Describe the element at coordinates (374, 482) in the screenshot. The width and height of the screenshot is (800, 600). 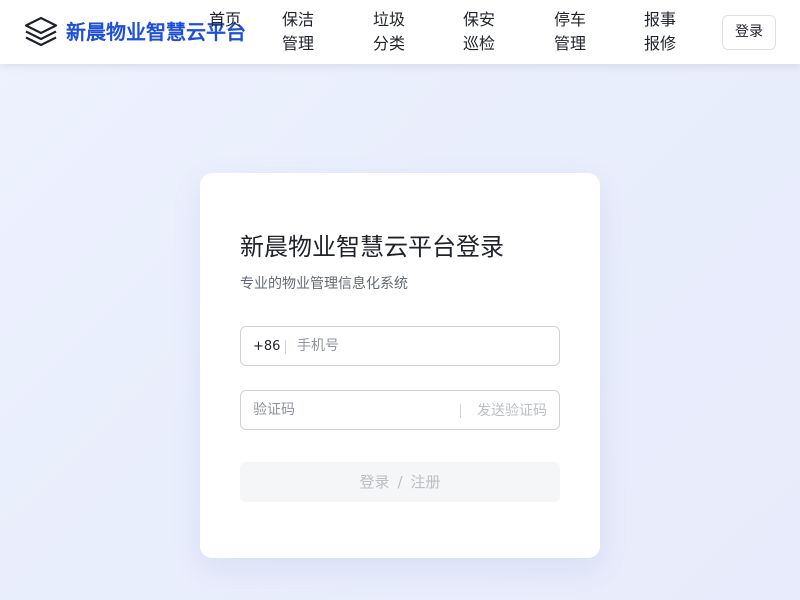
I see `submit-login-label: 登录` at that location.